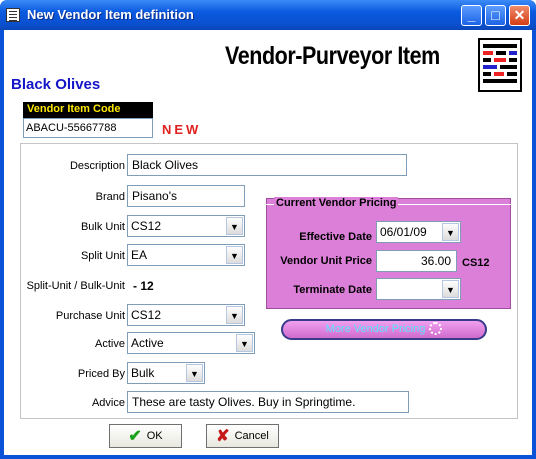 This screenshot has width=536, height=459. What do you see at coordinates (88, 128) in the screenshot?
I see `vendor-item-code-input: ABACU-55667788` at bounding box center [88, 128].